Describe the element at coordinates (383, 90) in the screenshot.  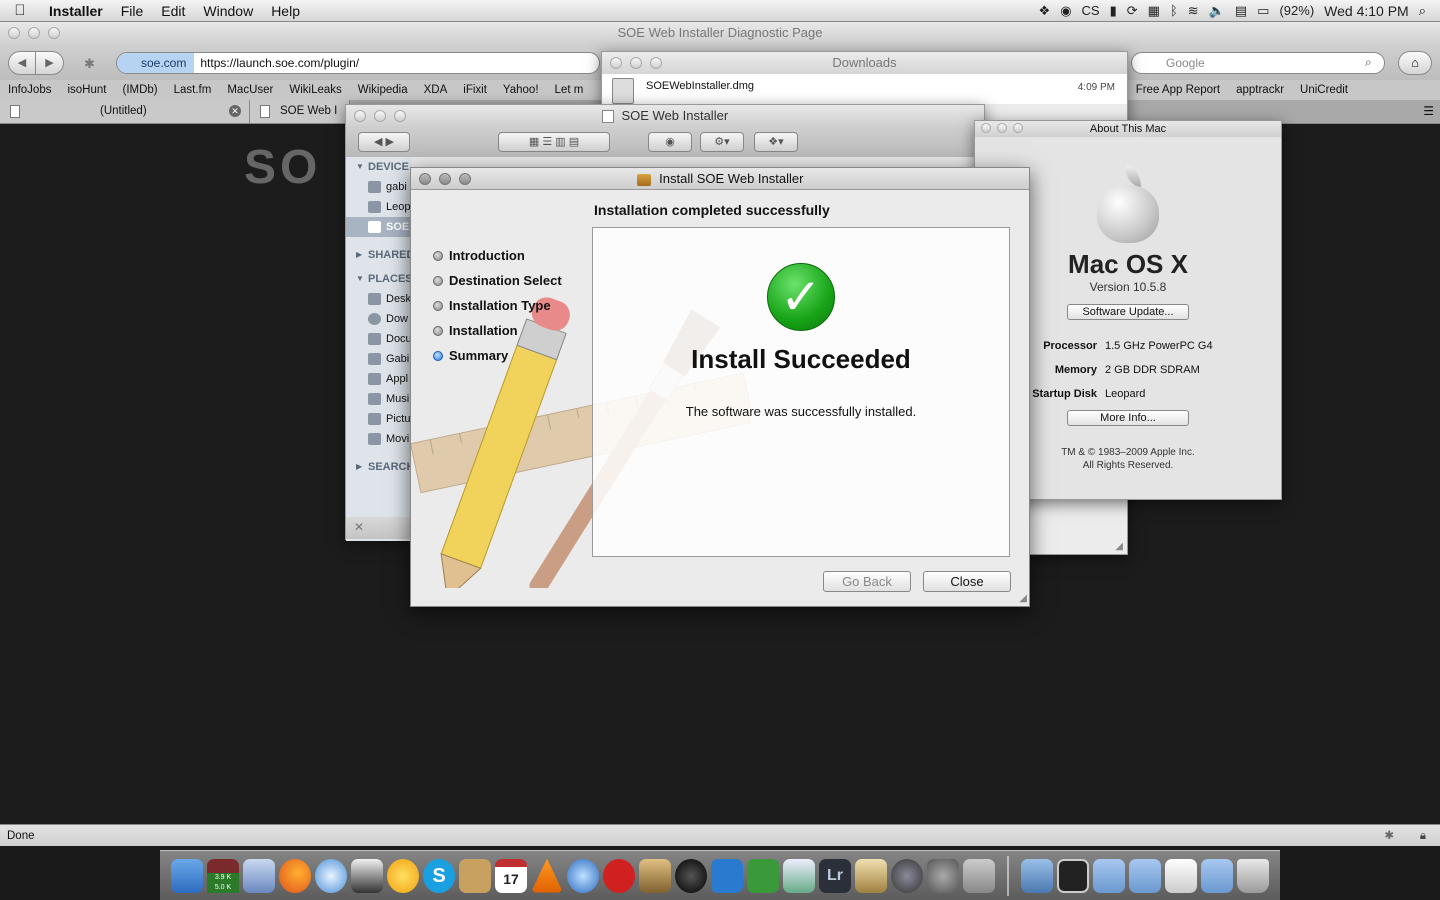
I see `bookmark-item: Wikipedia` at that location.